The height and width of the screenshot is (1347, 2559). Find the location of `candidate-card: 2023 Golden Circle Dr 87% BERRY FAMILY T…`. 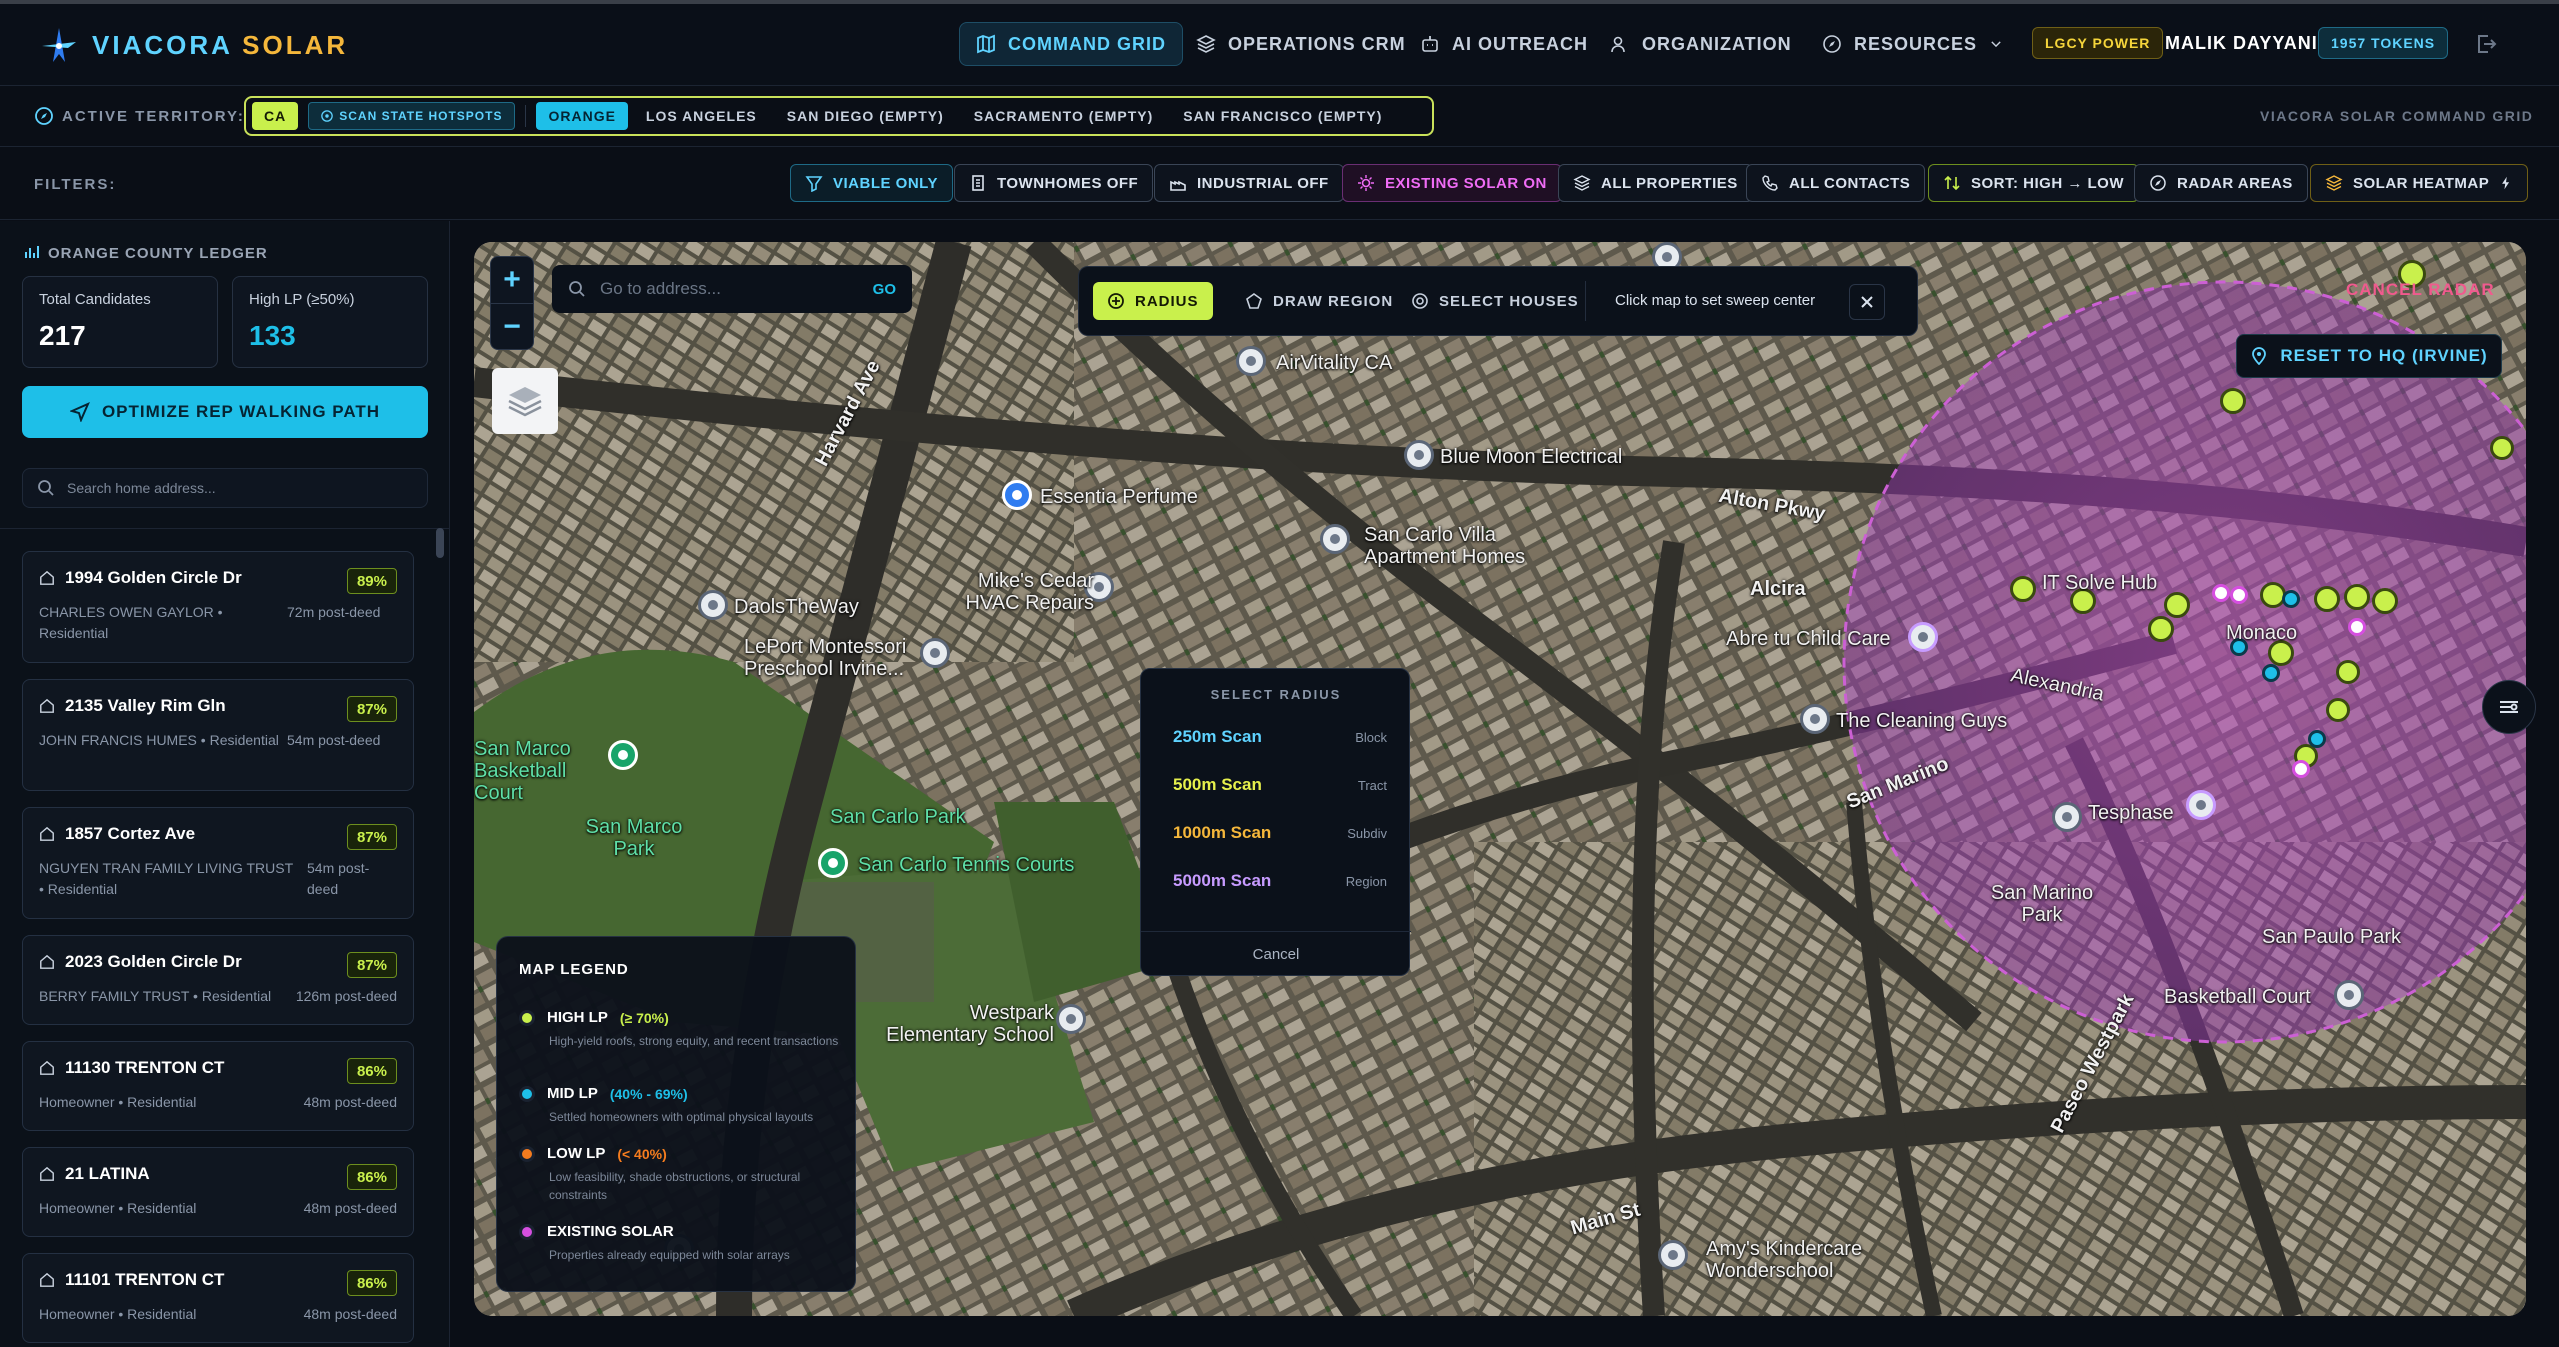

candidate-card: 2023 Golden Circle Dr 87% BERRY FAMILY T… is located at coordinates (218, 980).